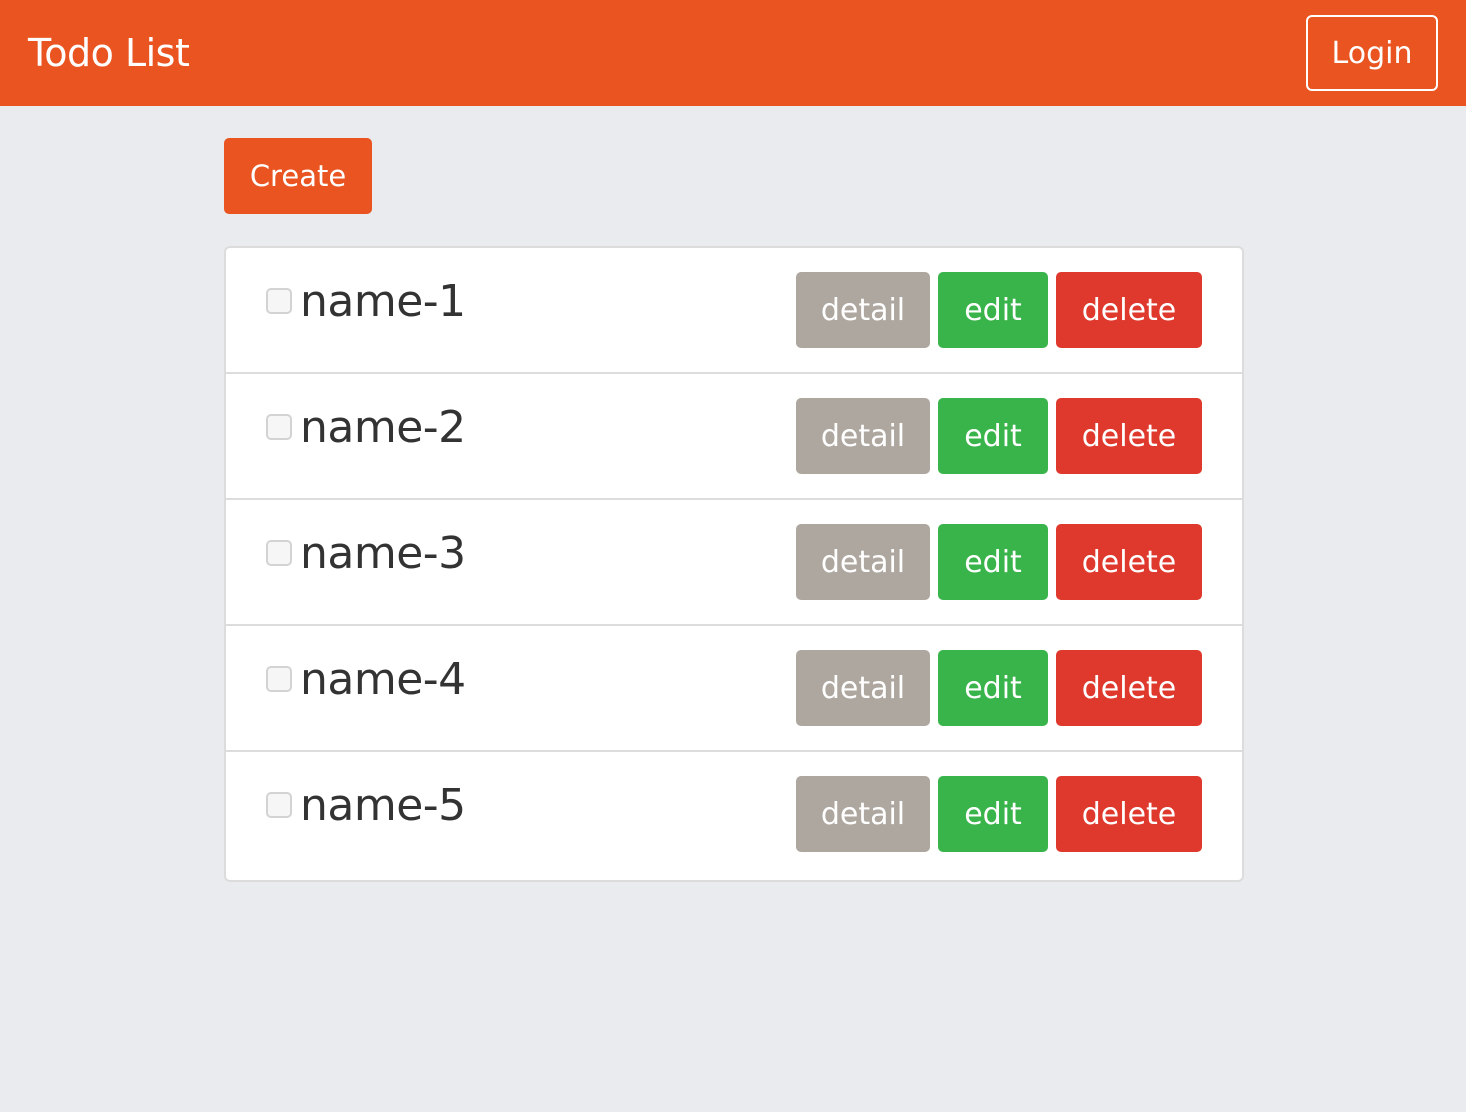 The image size is (1466, 1112). What do you see at coordinates (863, 688) in the screenshot?
I see `detail-button-4: detail` at bounding box center [863, 688].